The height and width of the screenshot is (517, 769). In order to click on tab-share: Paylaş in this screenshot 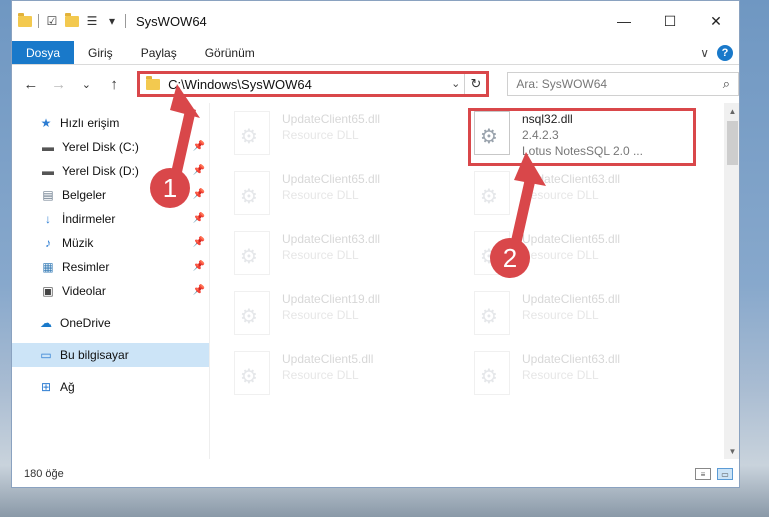, I will do `click(159, 52)`.